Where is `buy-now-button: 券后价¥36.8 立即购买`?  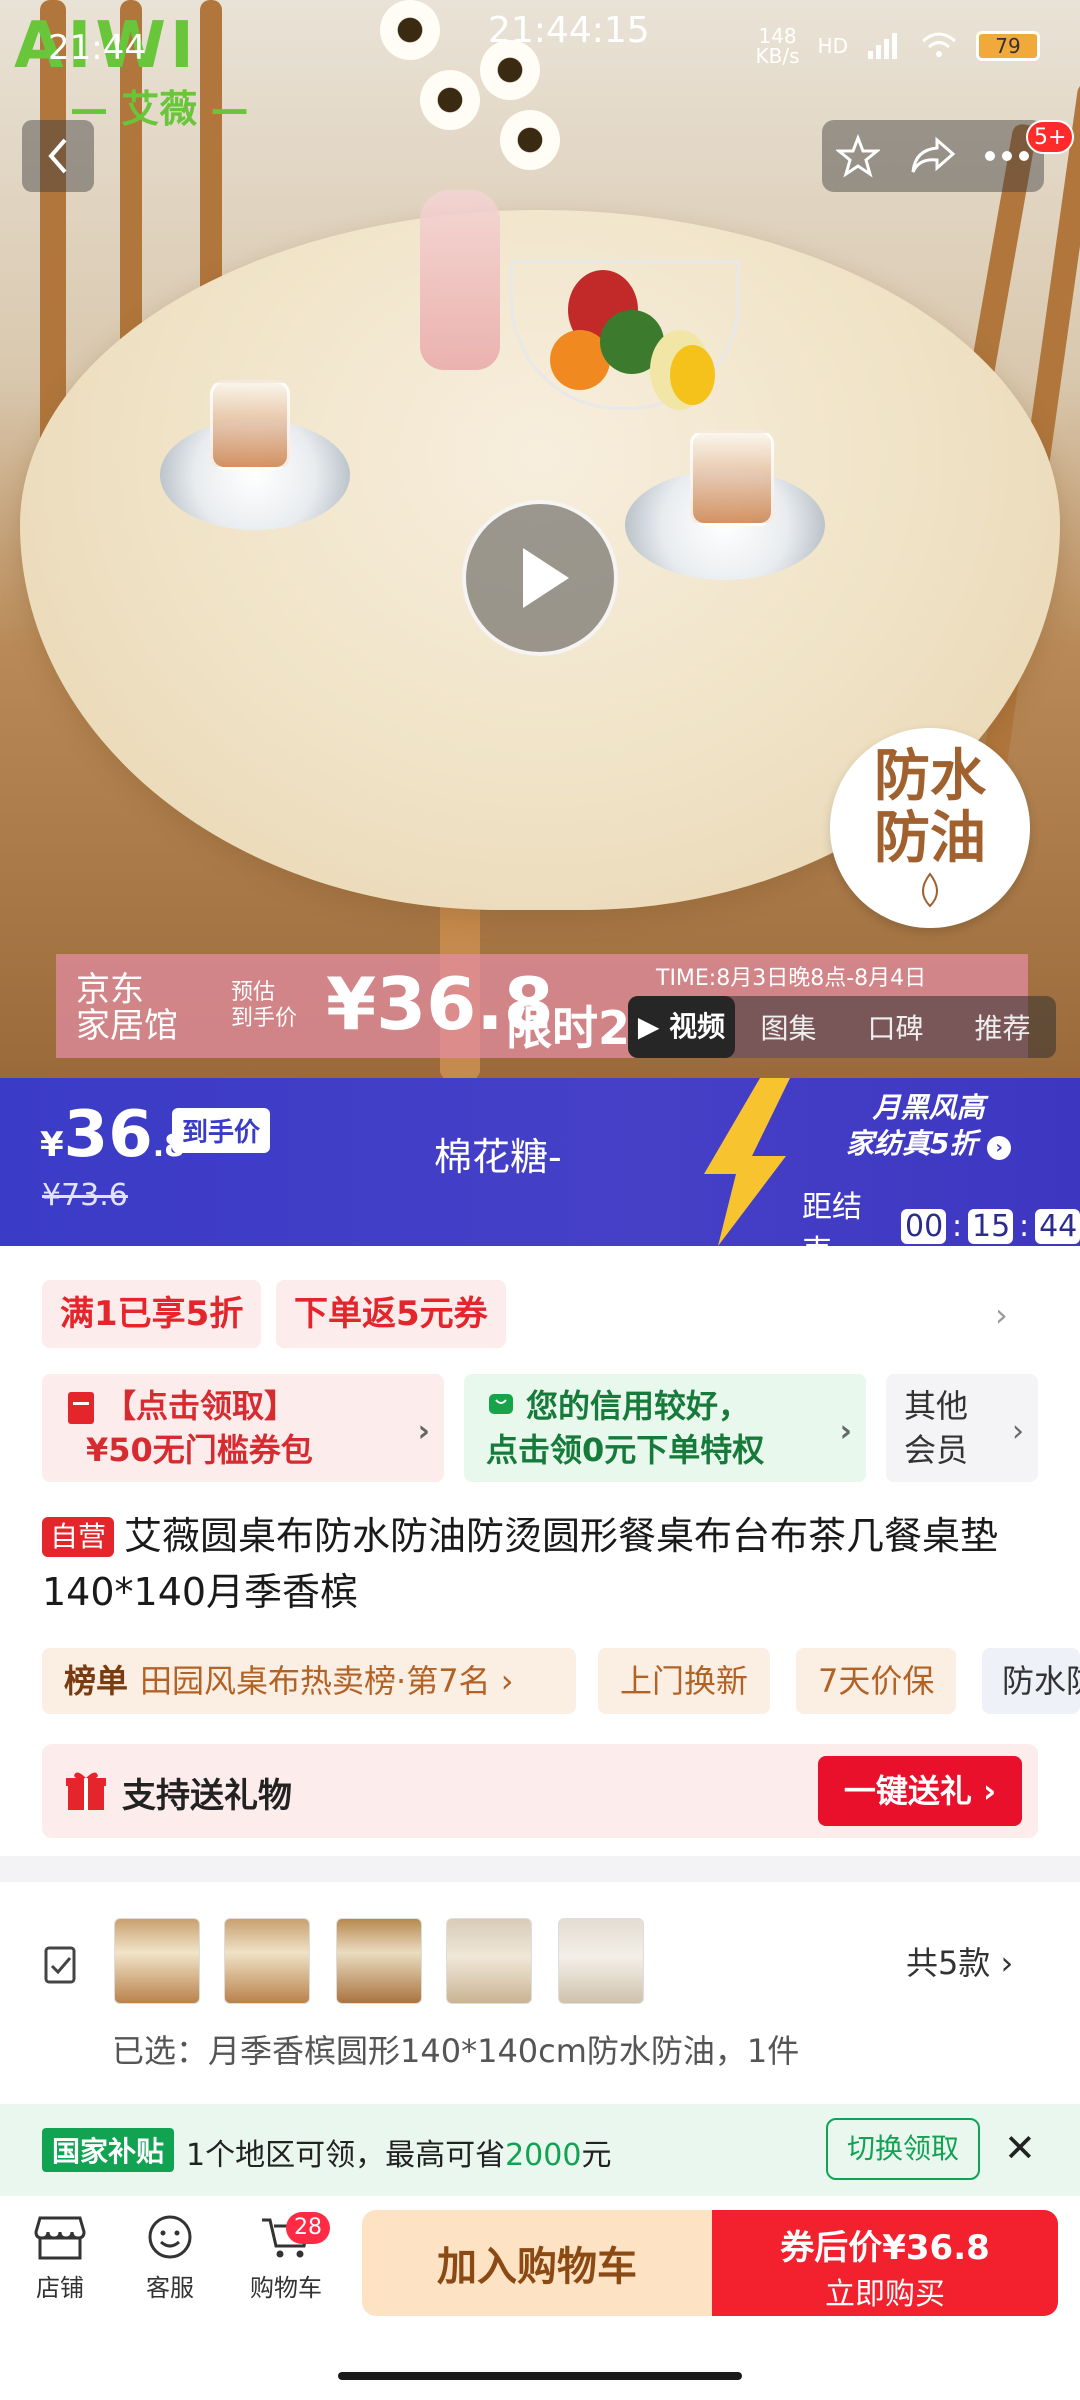 buy-now-button: 券后价¥36.8 立即购买 is located at coordinates (885, 2263).